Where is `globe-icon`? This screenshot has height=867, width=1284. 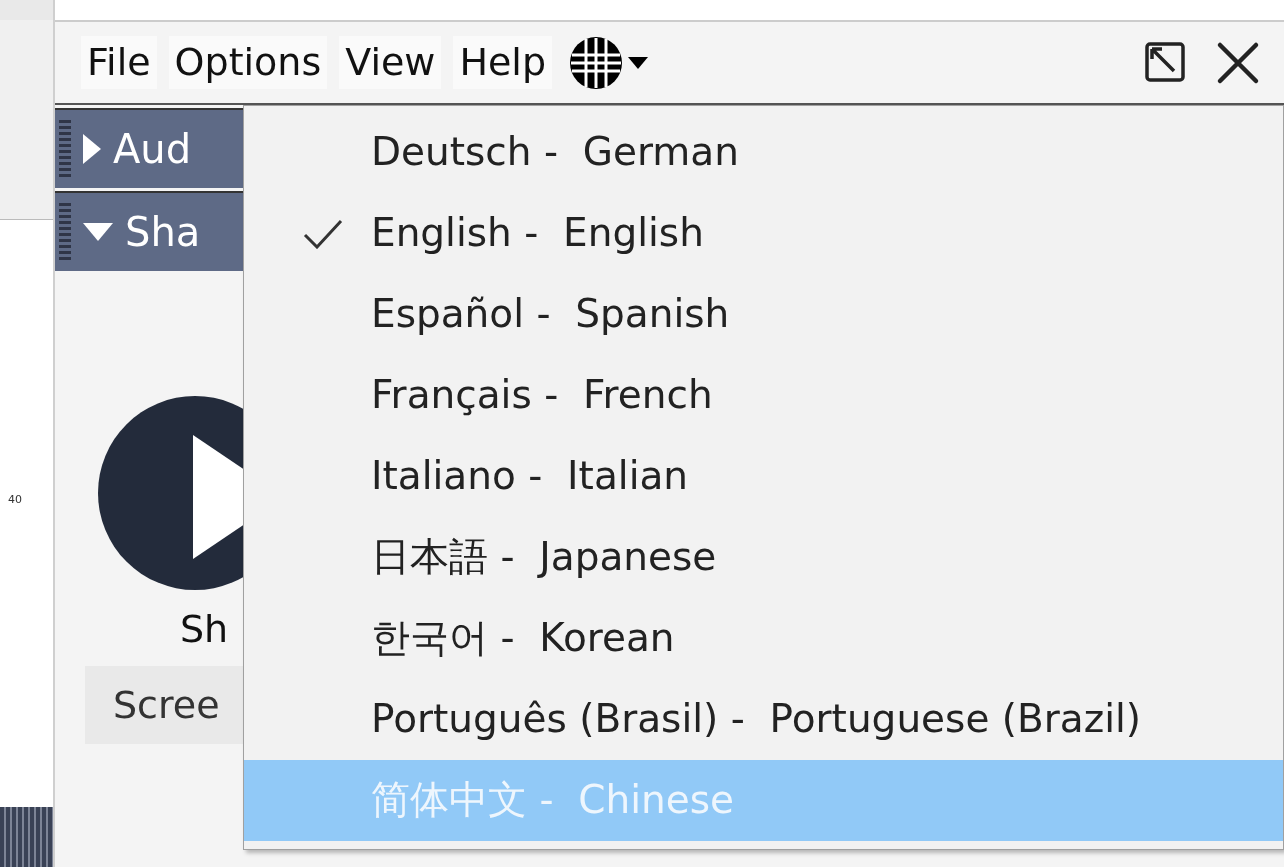 globe-icon is located at coordinates (596, 62).